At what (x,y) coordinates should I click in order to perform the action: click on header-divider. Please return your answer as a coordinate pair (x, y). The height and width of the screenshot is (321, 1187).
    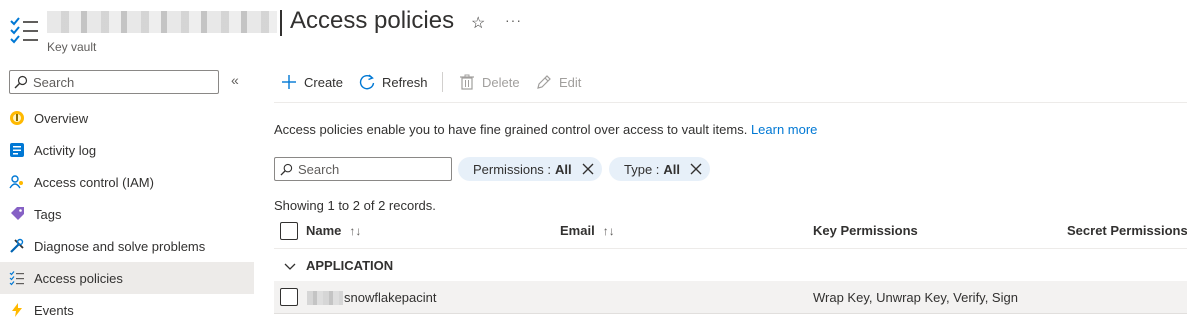
    Looking at the image, I should click on (730, 248).